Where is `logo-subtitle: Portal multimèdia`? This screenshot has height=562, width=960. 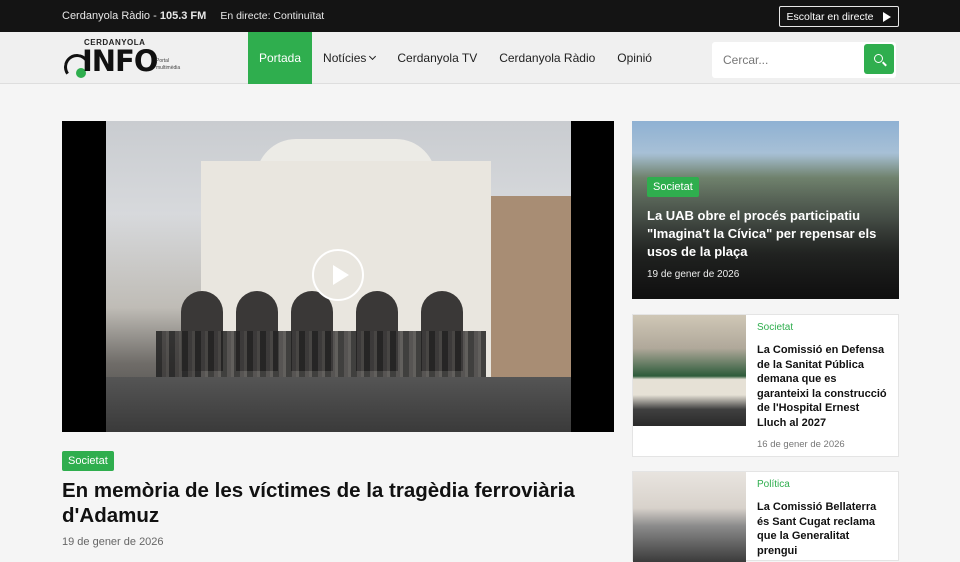 logo-subtitle: Portal multimèdia is located at coordinates (168, 64).